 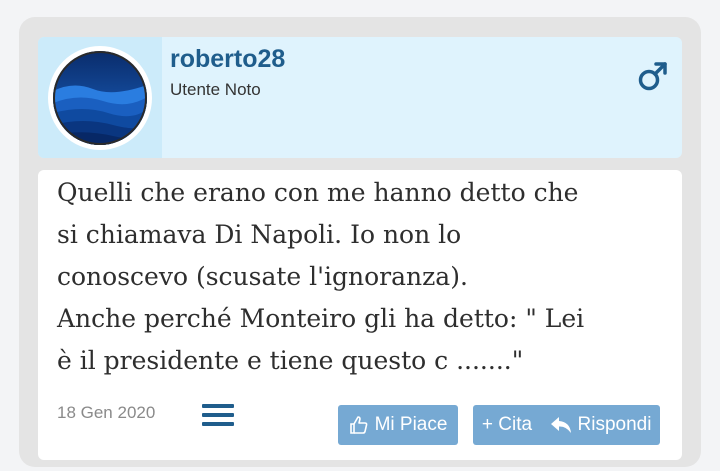 I want to click on username: roberto28, so click(x=227, y=59).